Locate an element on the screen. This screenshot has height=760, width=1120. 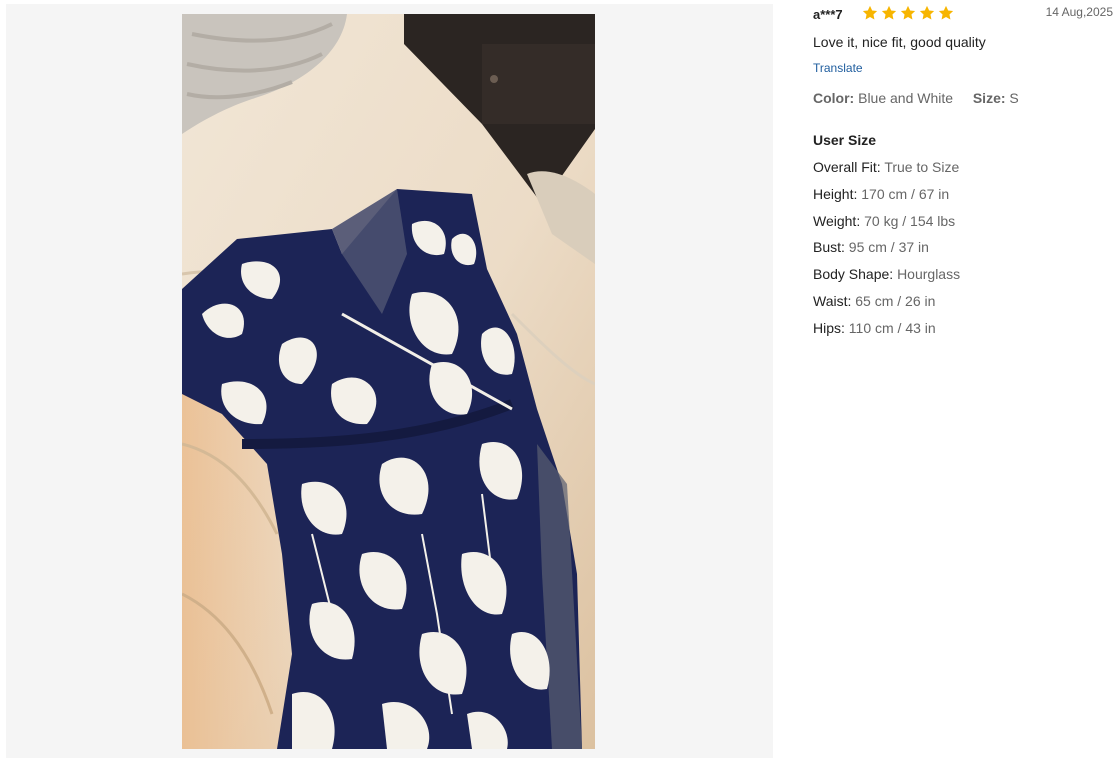
user-size-label: Overall Fit: is located at coordinates (847, 167).